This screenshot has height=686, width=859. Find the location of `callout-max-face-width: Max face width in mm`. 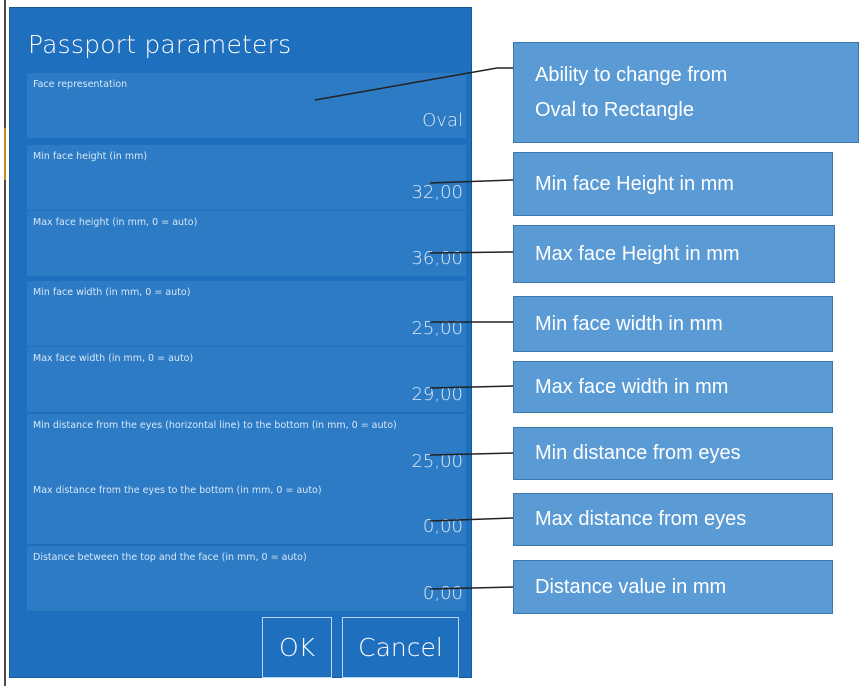

callout-max-face-width: Max face width in mm is located at coordinates (673, 387).